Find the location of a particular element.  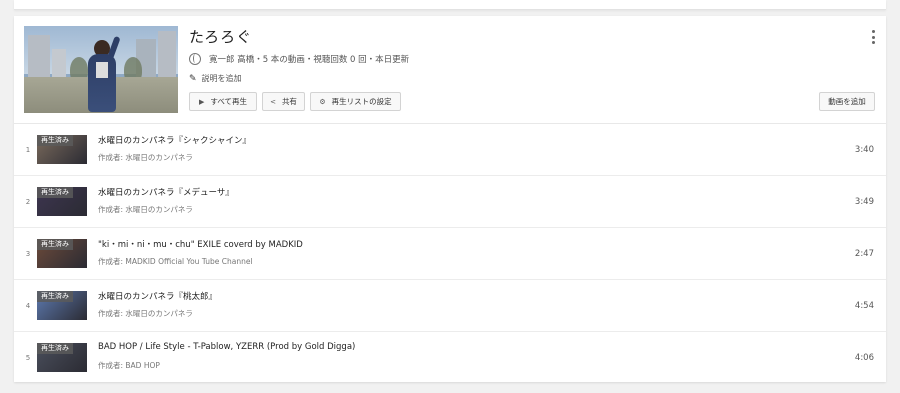

add-description-link: ✎ 説明を追加 is located at coordinates (215, 78).